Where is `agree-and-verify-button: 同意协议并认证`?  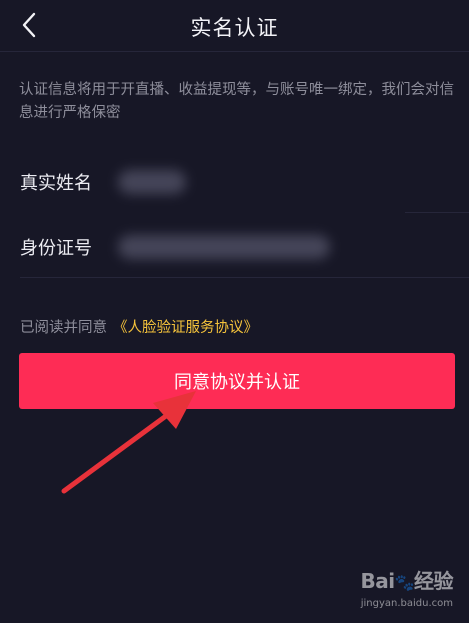 agree-and-verify-button: 同意协议并认证 is located at coordinates (237, 381).